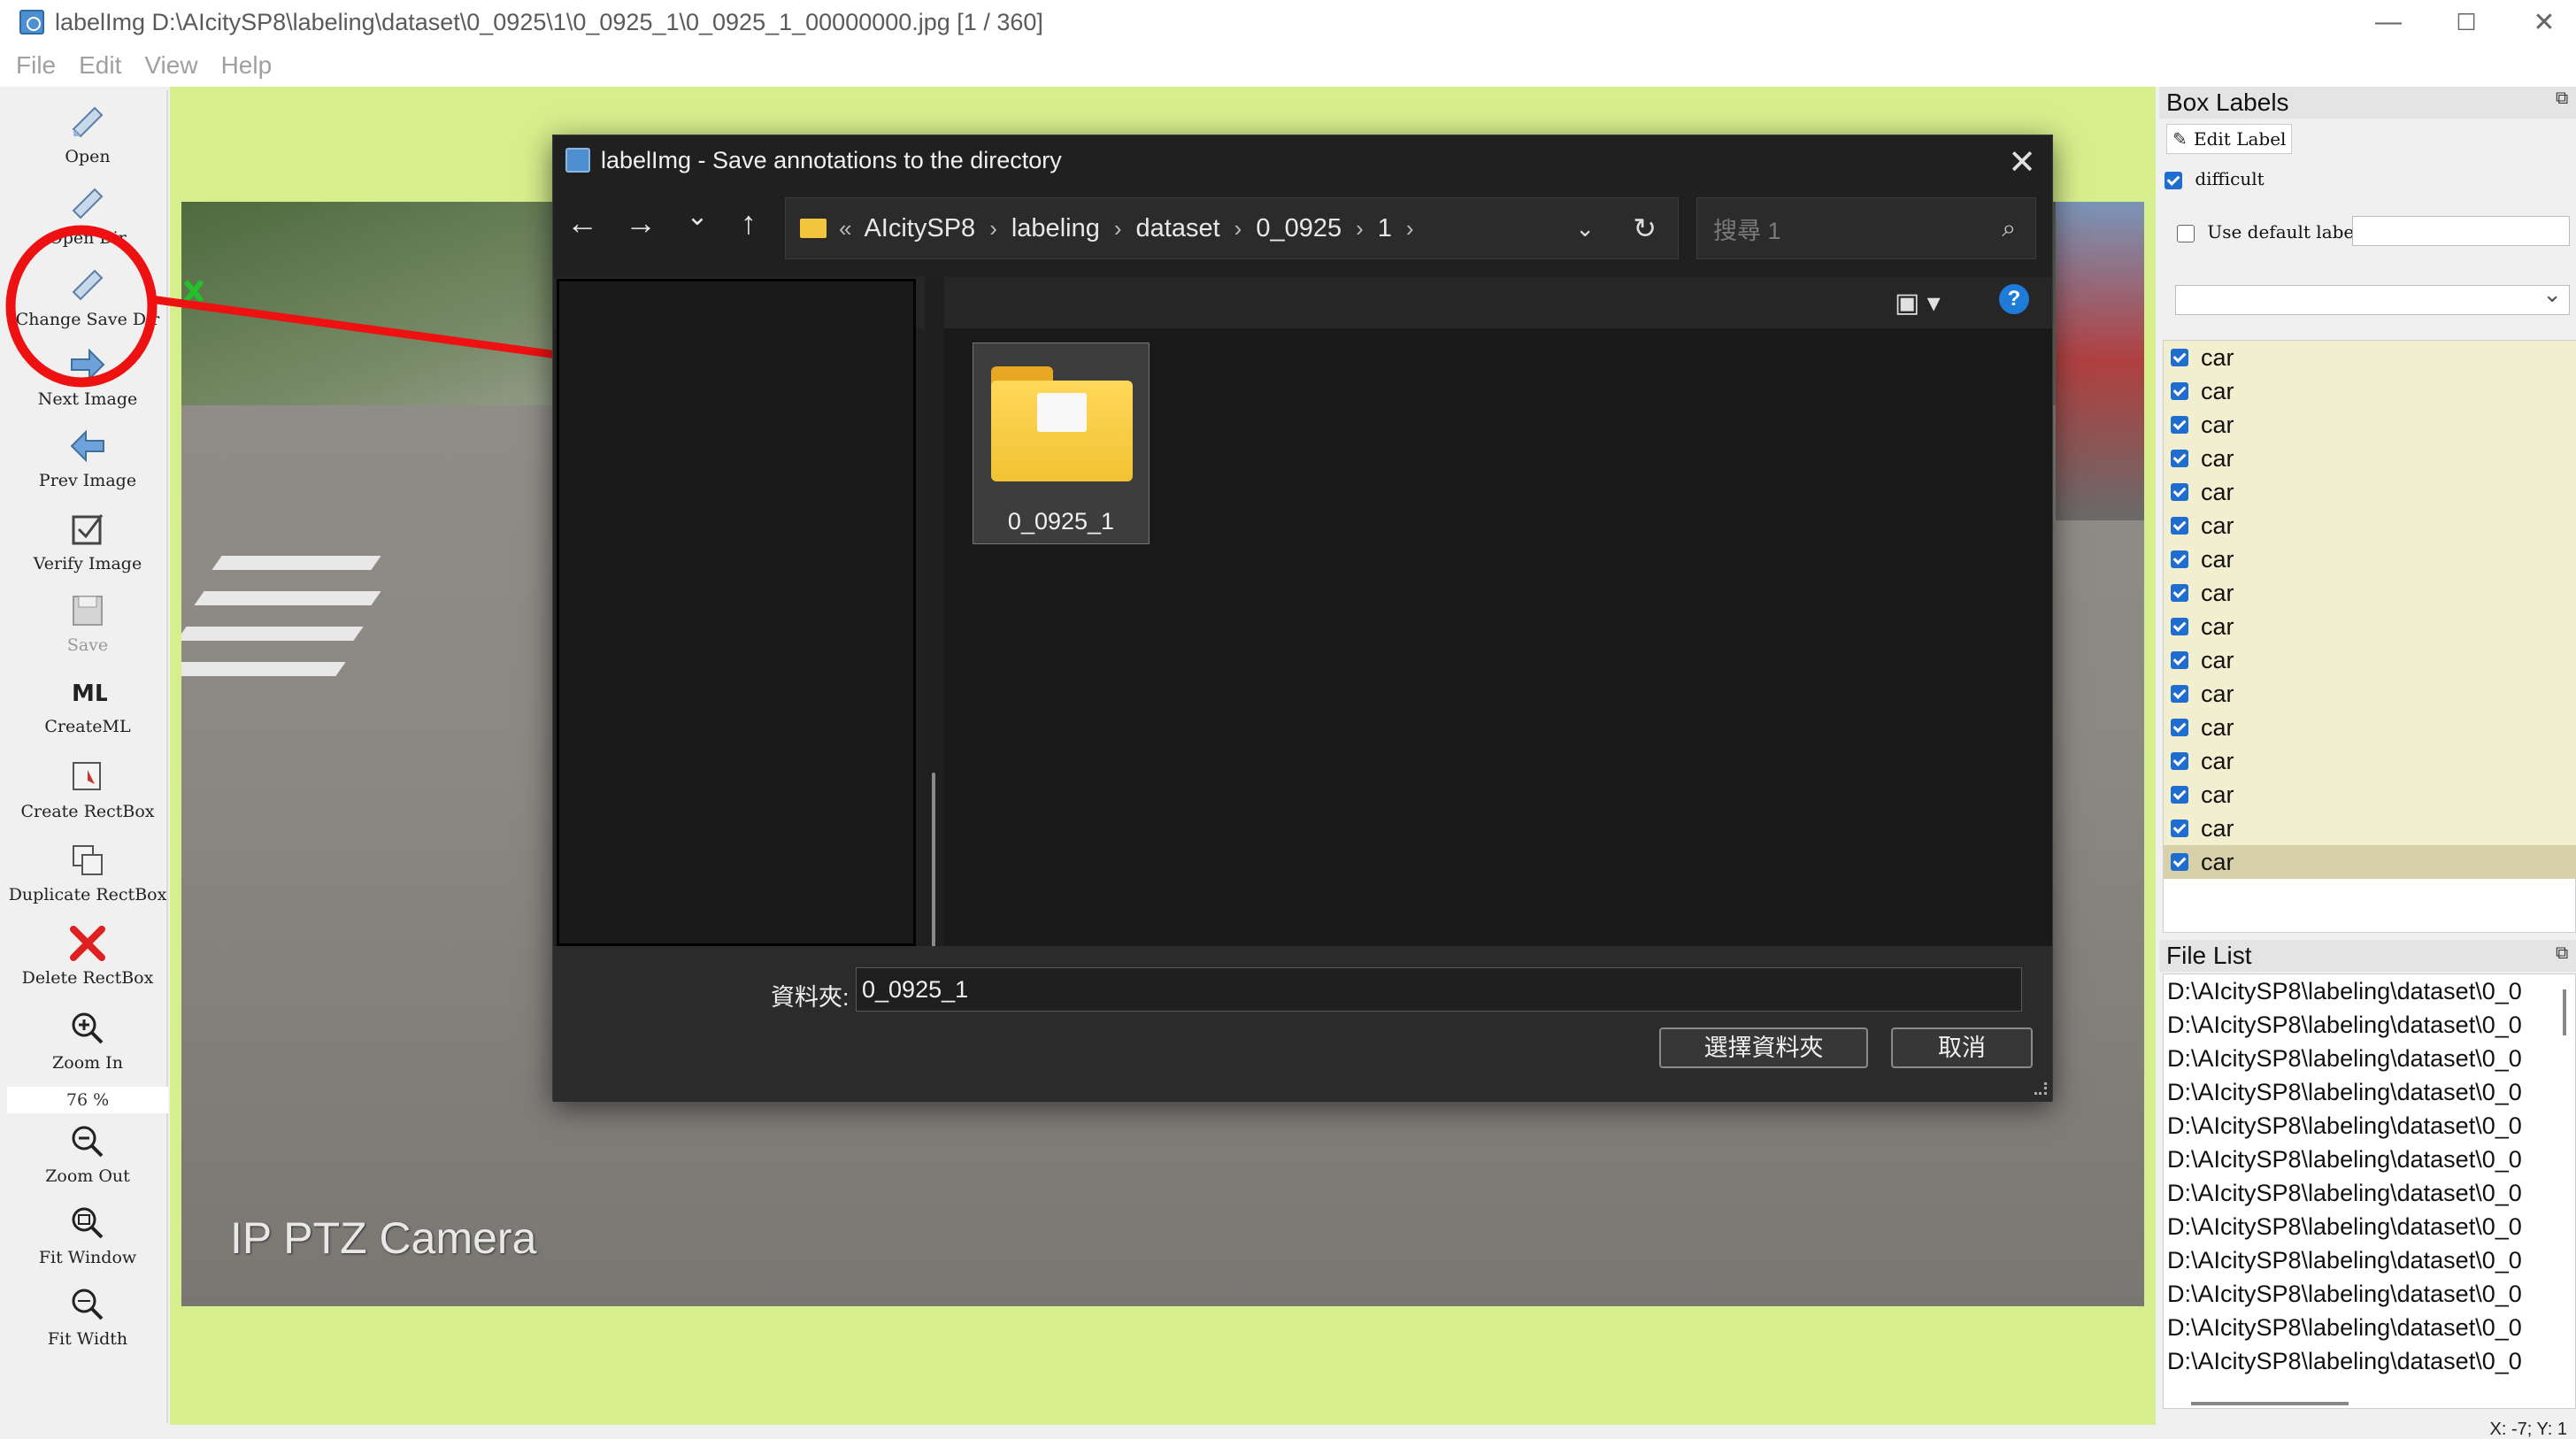 This screenshot has height=1439, width=2576. What do you see at coordinates (87, 789) in the screenshot?
I see `create-rectbox-button: Create RectBox` at bounding box center [87, 789].